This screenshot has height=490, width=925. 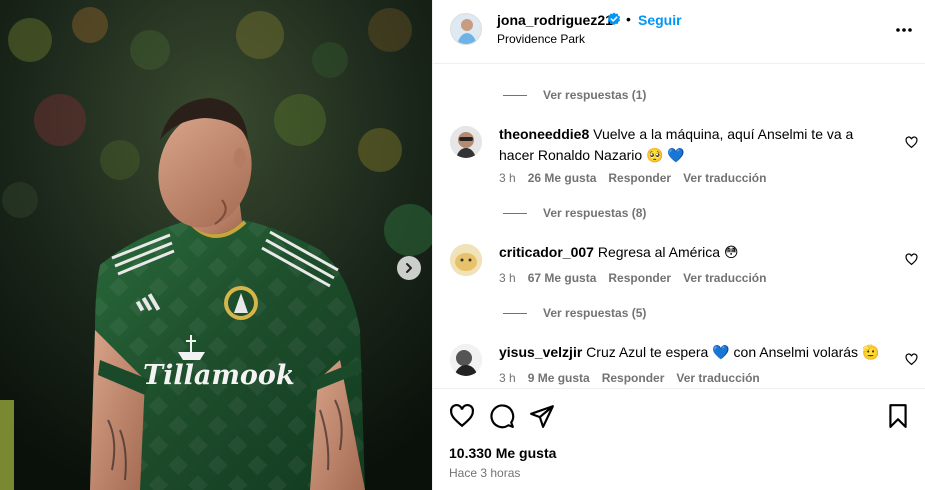 What do you see at coordinates (595, 95) in the screenshot?
I see `view-replies-label: Ver respuestas (1)` at bounding box center [595, 95].